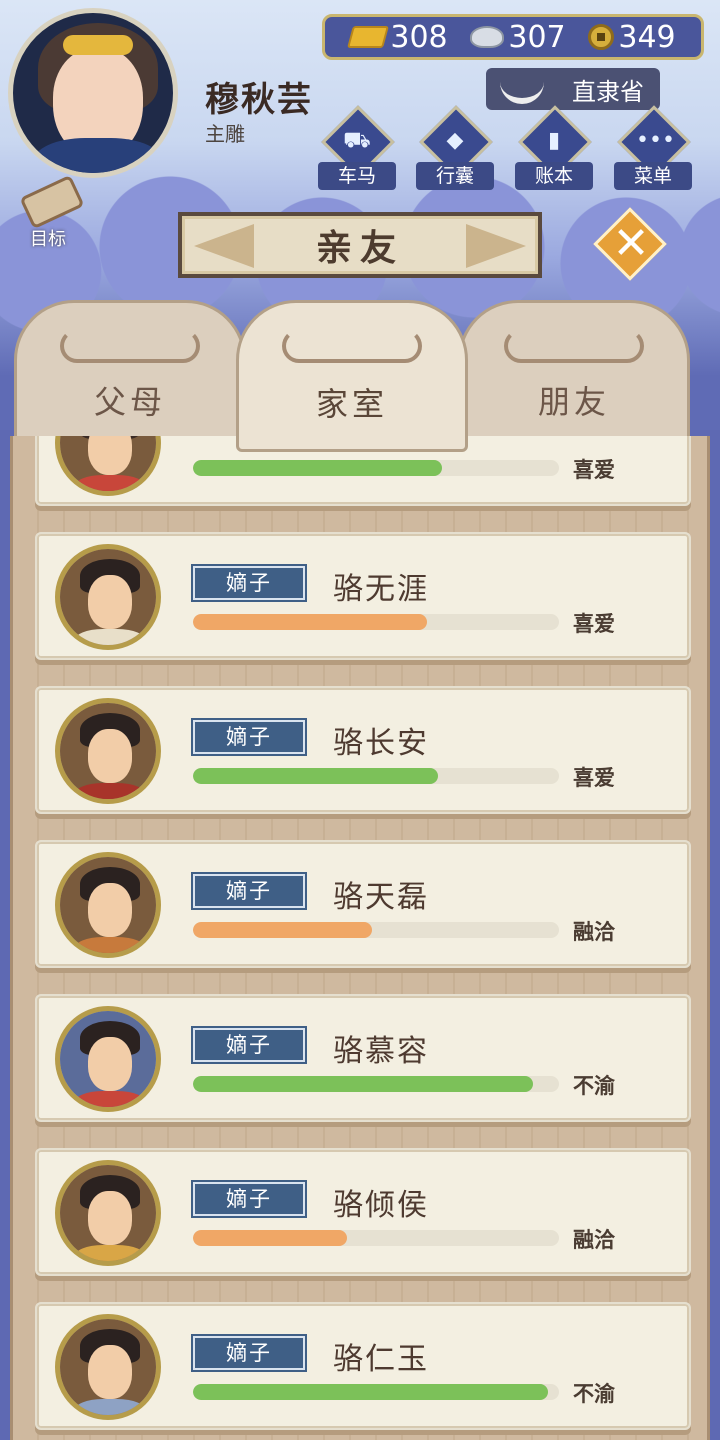 This screenshot has height=1440, width=720. I want to click on member-name: 骆倾侯, so click(381, 1205).